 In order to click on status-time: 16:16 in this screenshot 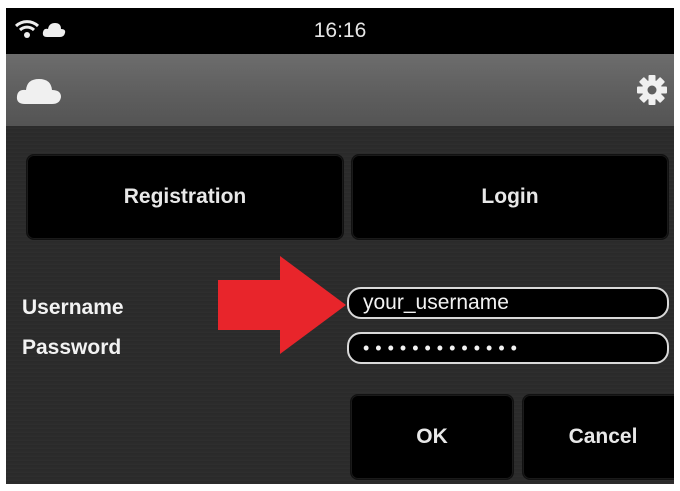, I will do `click(340, 30)`.